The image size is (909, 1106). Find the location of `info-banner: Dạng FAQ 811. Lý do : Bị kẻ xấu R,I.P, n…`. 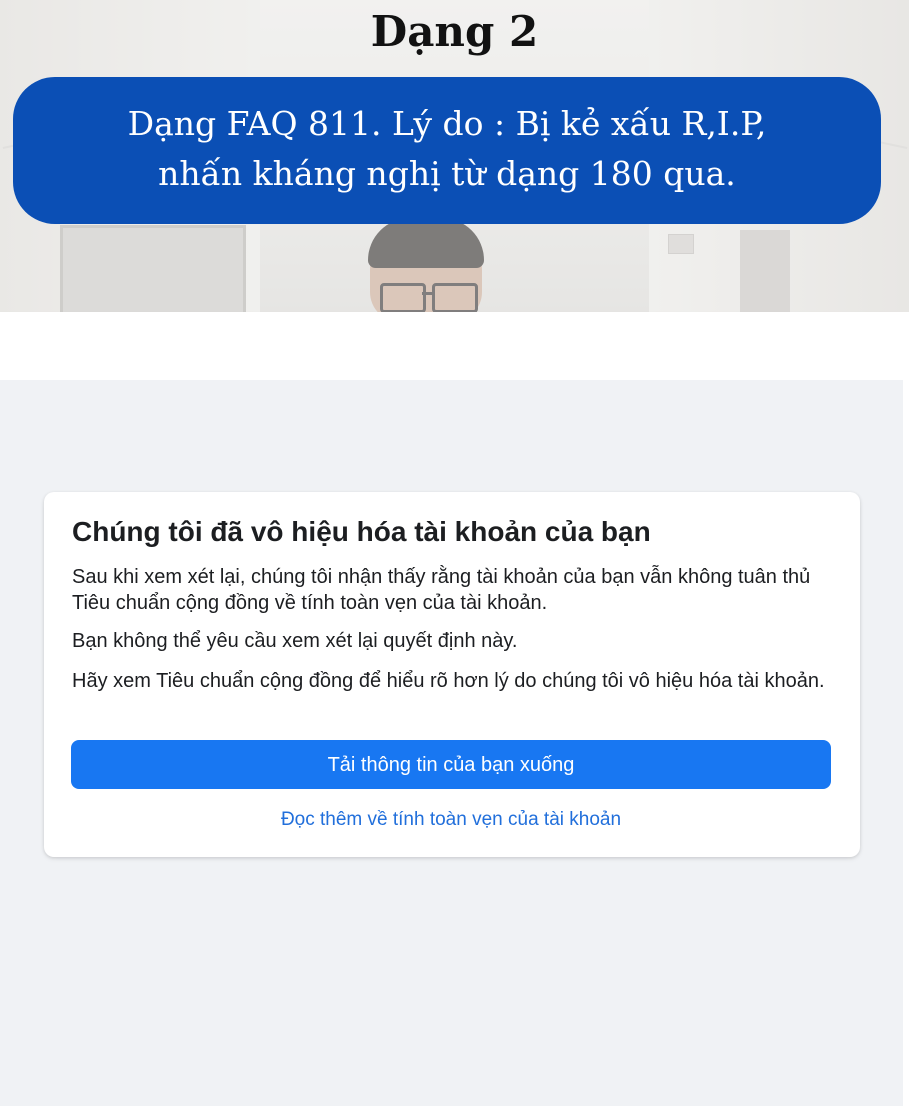

info-banner: Dạng FAQ 811. Lý do : Bị kẻ xấu R,I.P, n… is located at coordinates (447, 150).